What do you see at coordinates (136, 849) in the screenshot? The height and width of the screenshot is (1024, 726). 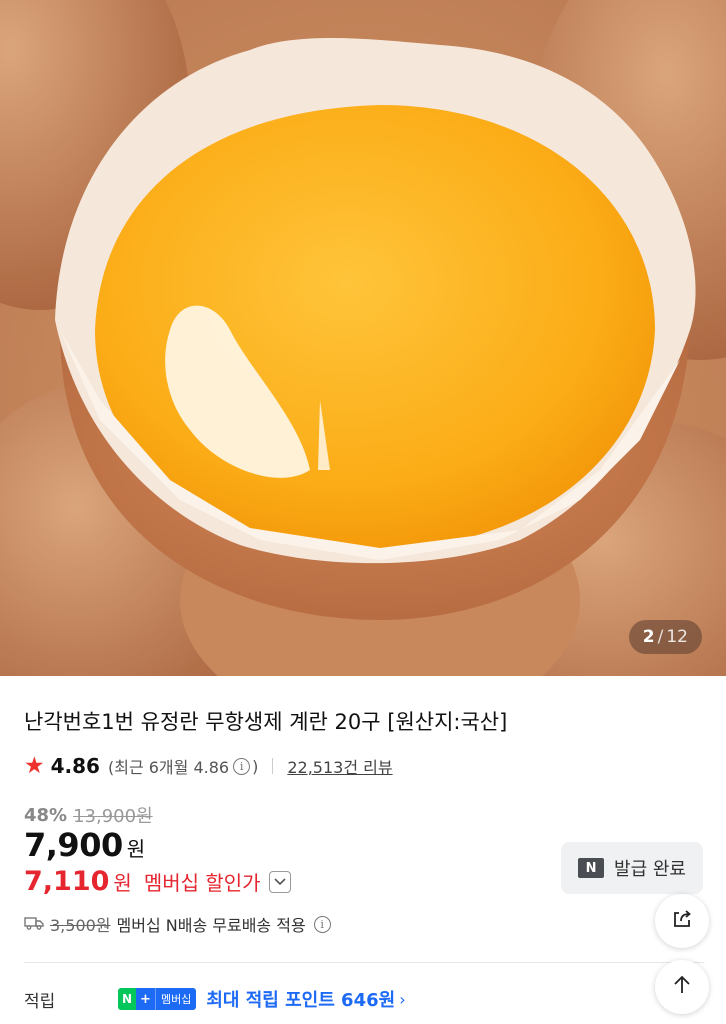 I see `sale-price-unit: 원` at bounding box center [136, 849].